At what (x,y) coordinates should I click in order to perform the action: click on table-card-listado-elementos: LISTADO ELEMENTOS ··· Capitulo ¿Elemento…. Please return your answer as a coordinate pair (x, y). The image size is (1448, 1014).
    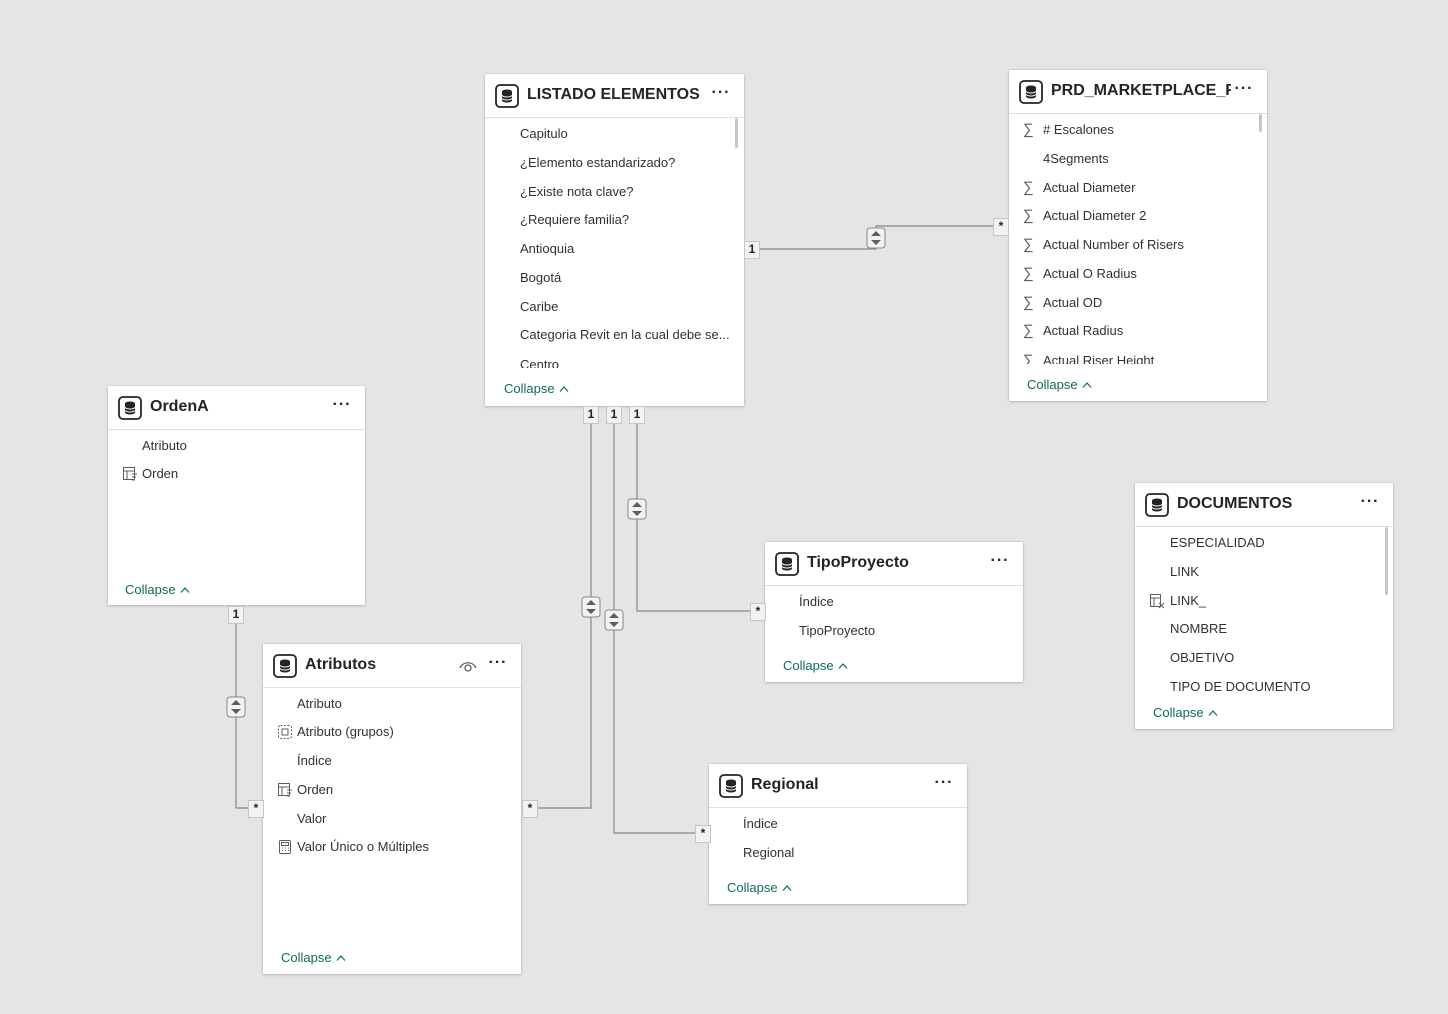
    Looking at the image, I should click on (614, 240).